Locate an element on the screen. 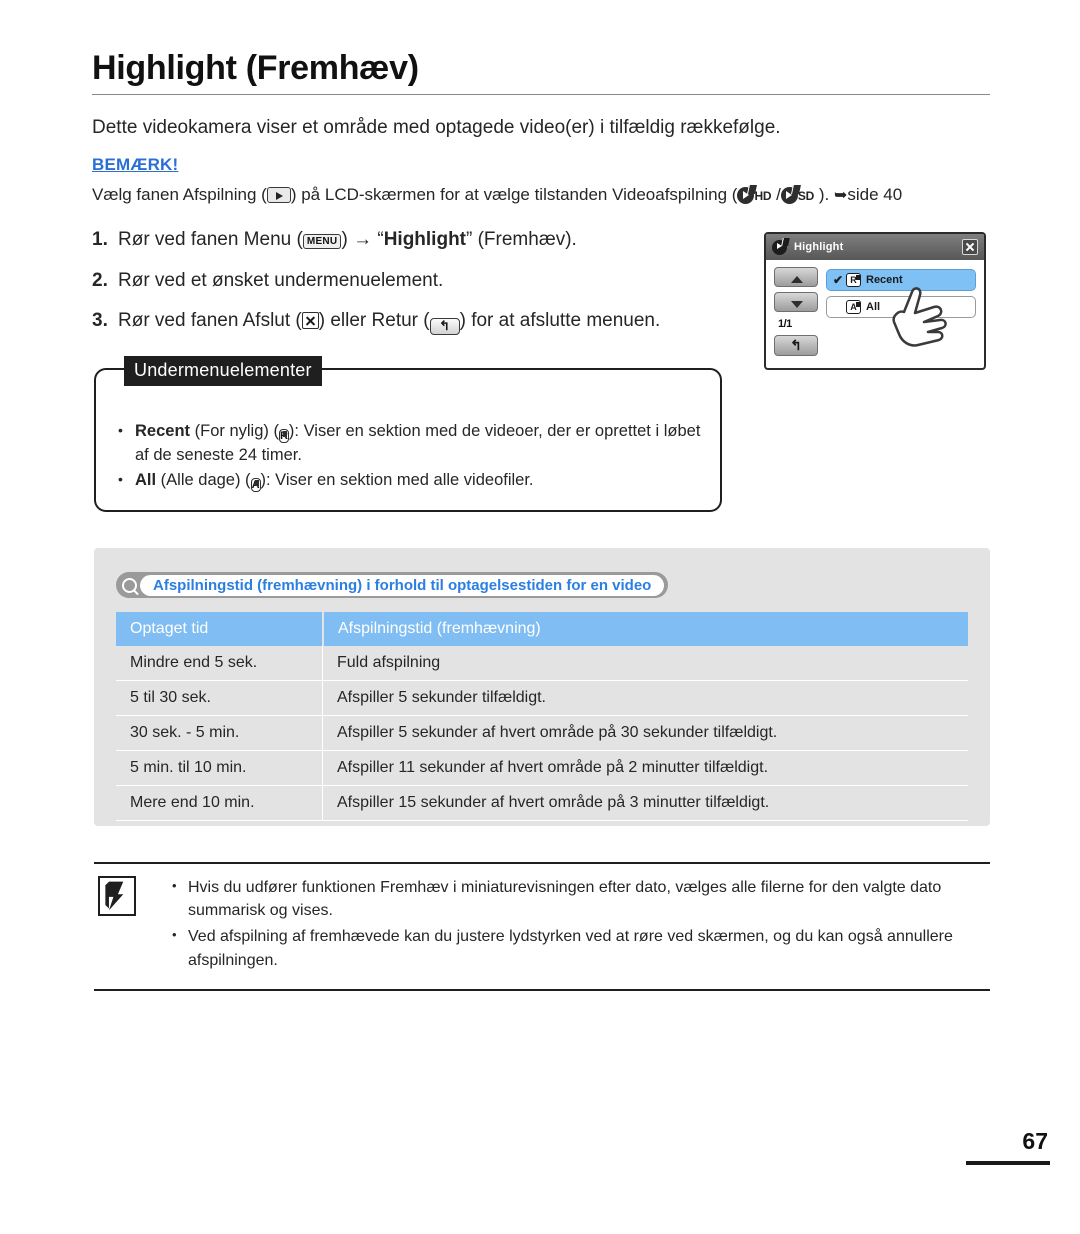 The height and width of the screenshot is (1234, 1080). step-3-number: 3. is located at coordinates (100, 321).